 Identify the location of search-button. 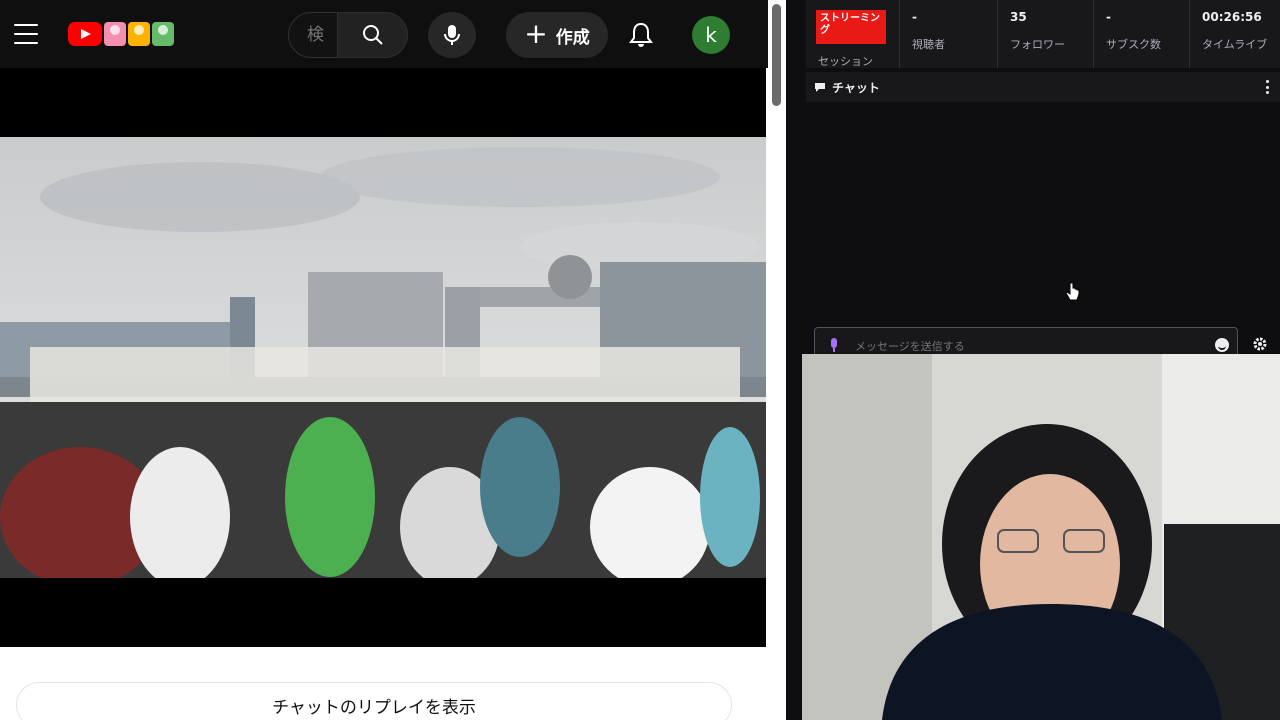
(372, 35).